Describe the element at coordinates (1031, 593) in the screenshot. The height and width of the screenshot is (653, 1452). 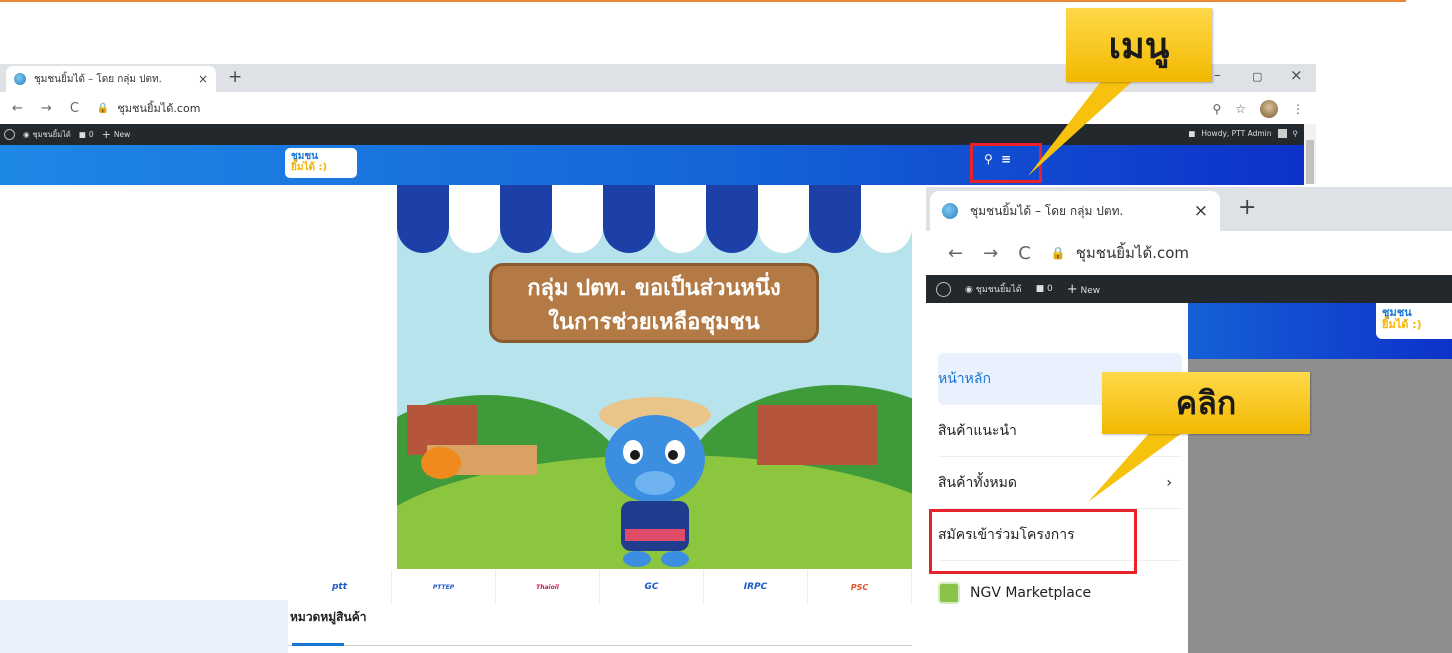
I see `menu-item-label: NGV Marketplace` at that location.